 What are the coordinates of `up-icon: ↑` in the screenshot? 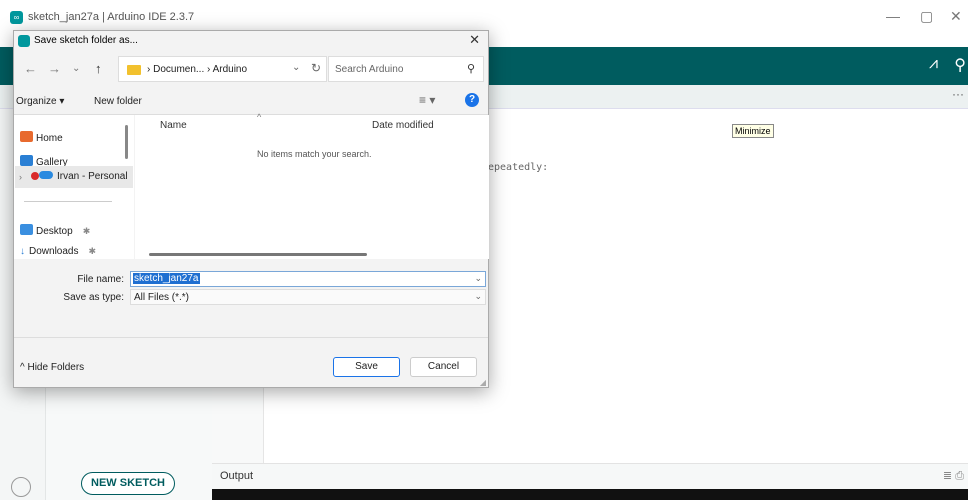 It's located at (98, 68).